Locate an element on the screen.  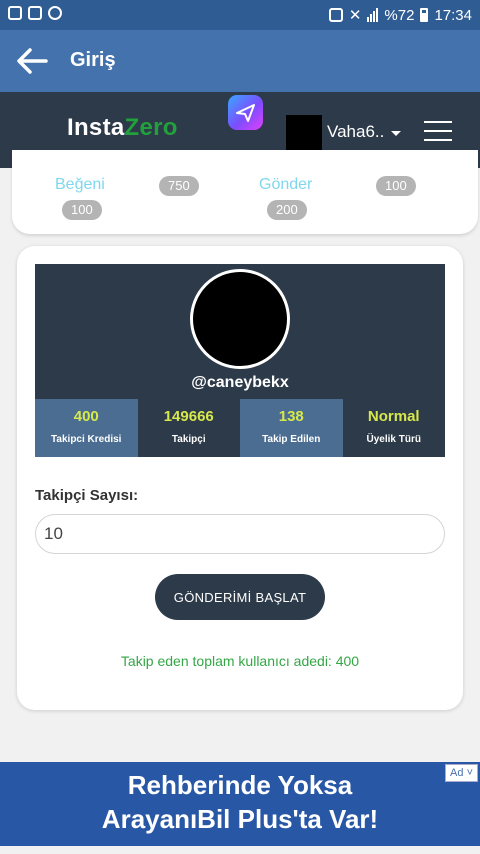
package-pill: 200 is located at coordinates (287, 210).